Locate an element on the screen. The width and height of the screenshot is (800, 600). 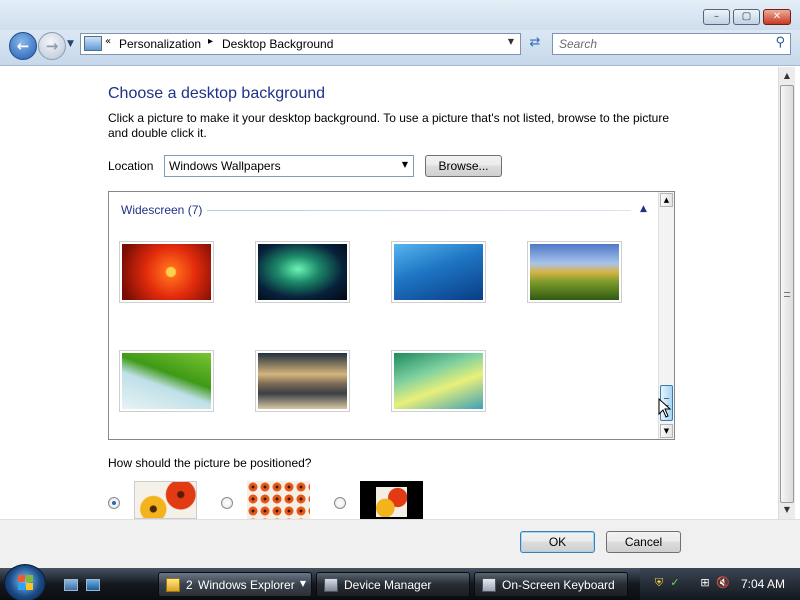
search-icon: ⚲ is located at coordinates (780, 42).